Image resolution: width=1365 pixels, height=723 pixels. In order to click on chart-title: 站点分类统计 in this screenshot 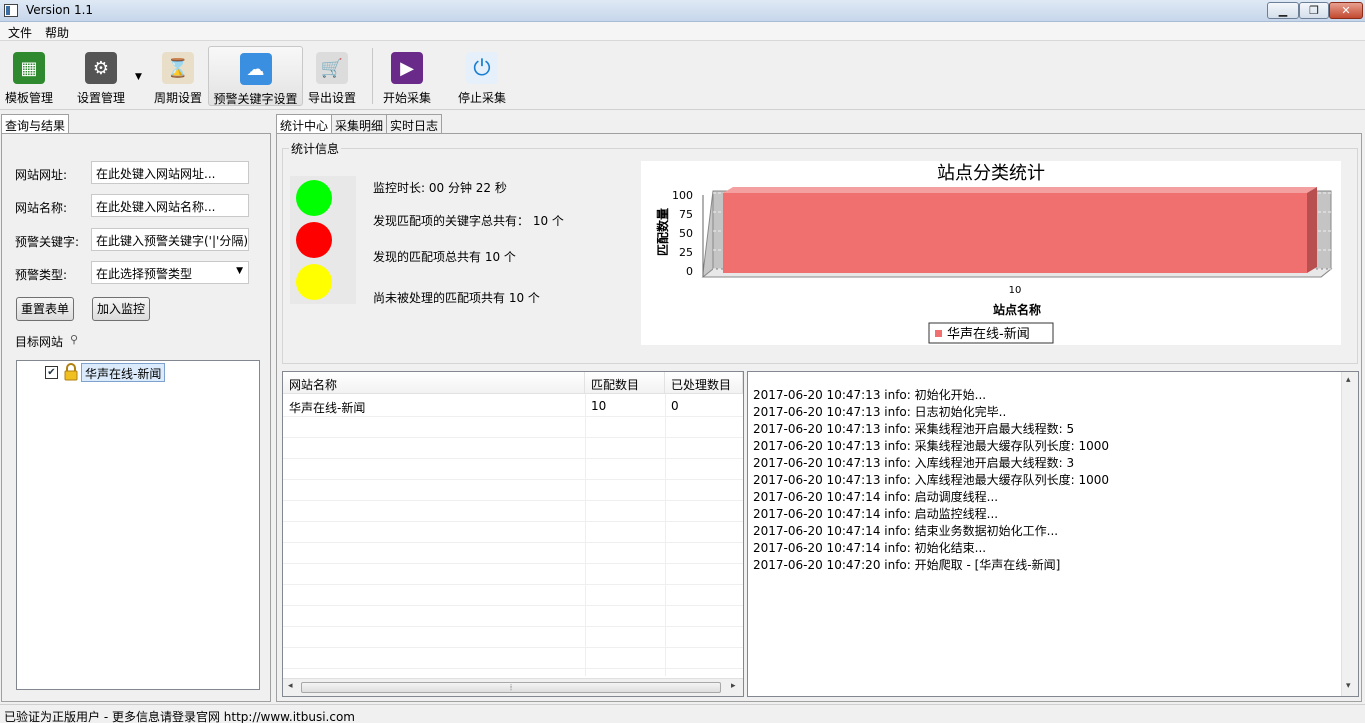, I will do `click(991, 173)`.